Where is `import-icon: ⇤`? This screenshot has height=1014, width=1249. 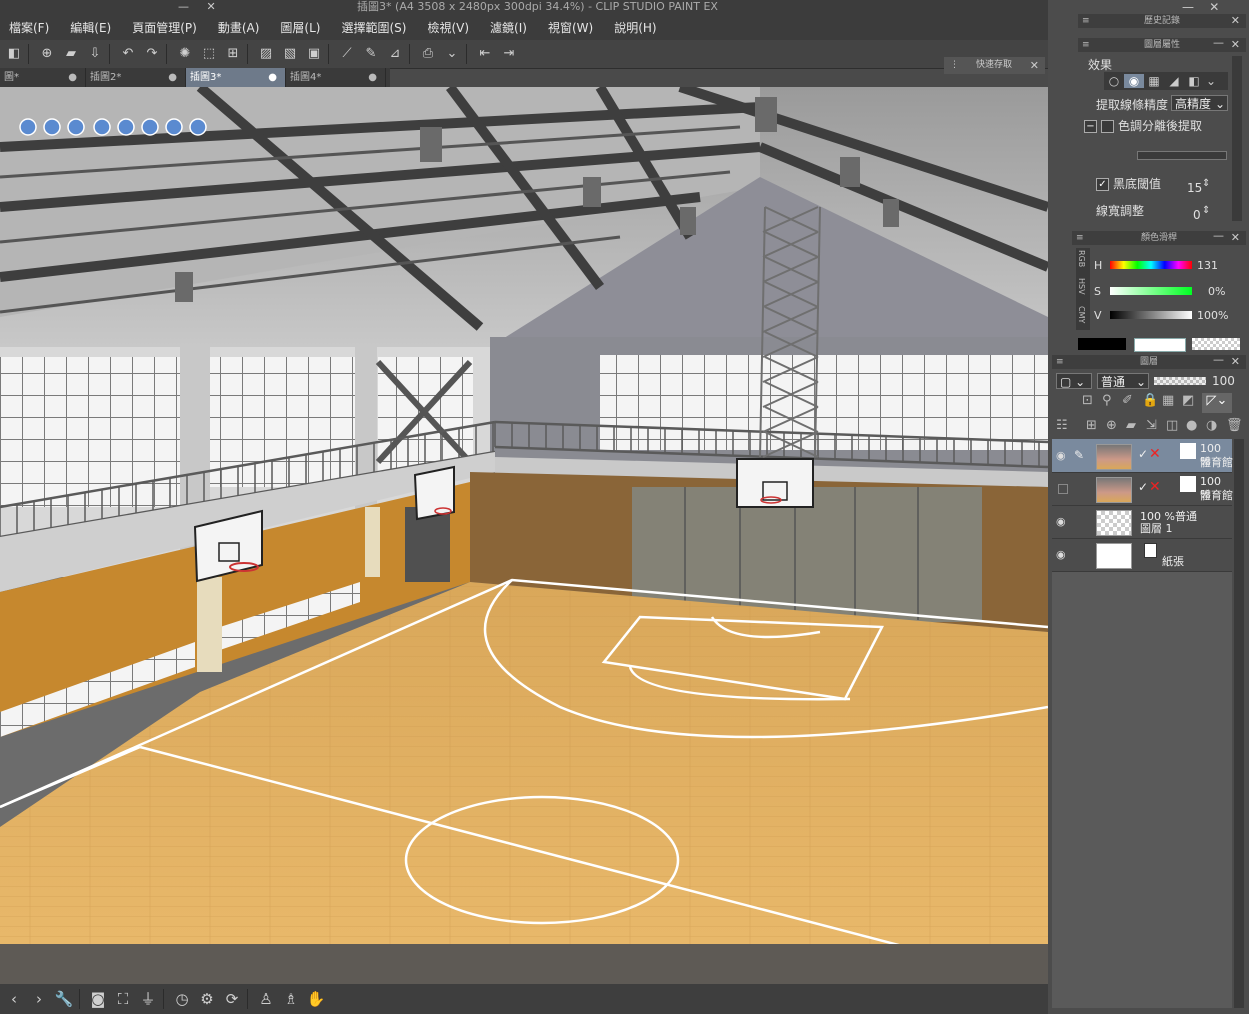
import-icon: ⇤ is located at coordinates (485, 54).